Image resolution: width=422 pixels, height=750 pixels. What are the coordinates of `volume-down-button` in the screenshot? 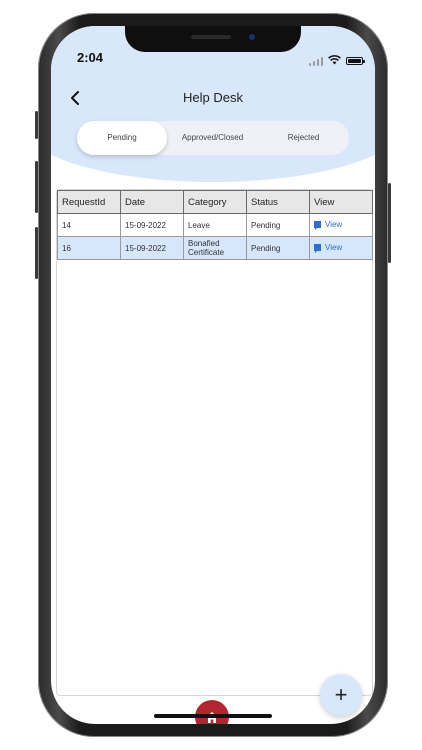 It's located at (36, 253).